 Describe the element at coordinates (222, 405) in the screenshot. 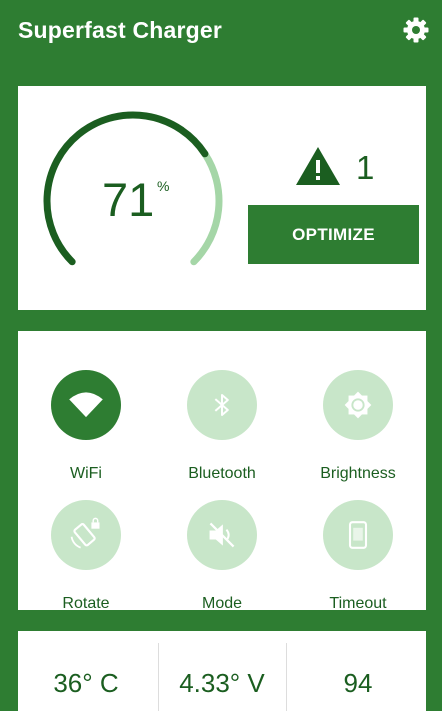

I see `bluetooth-icon` at that location.